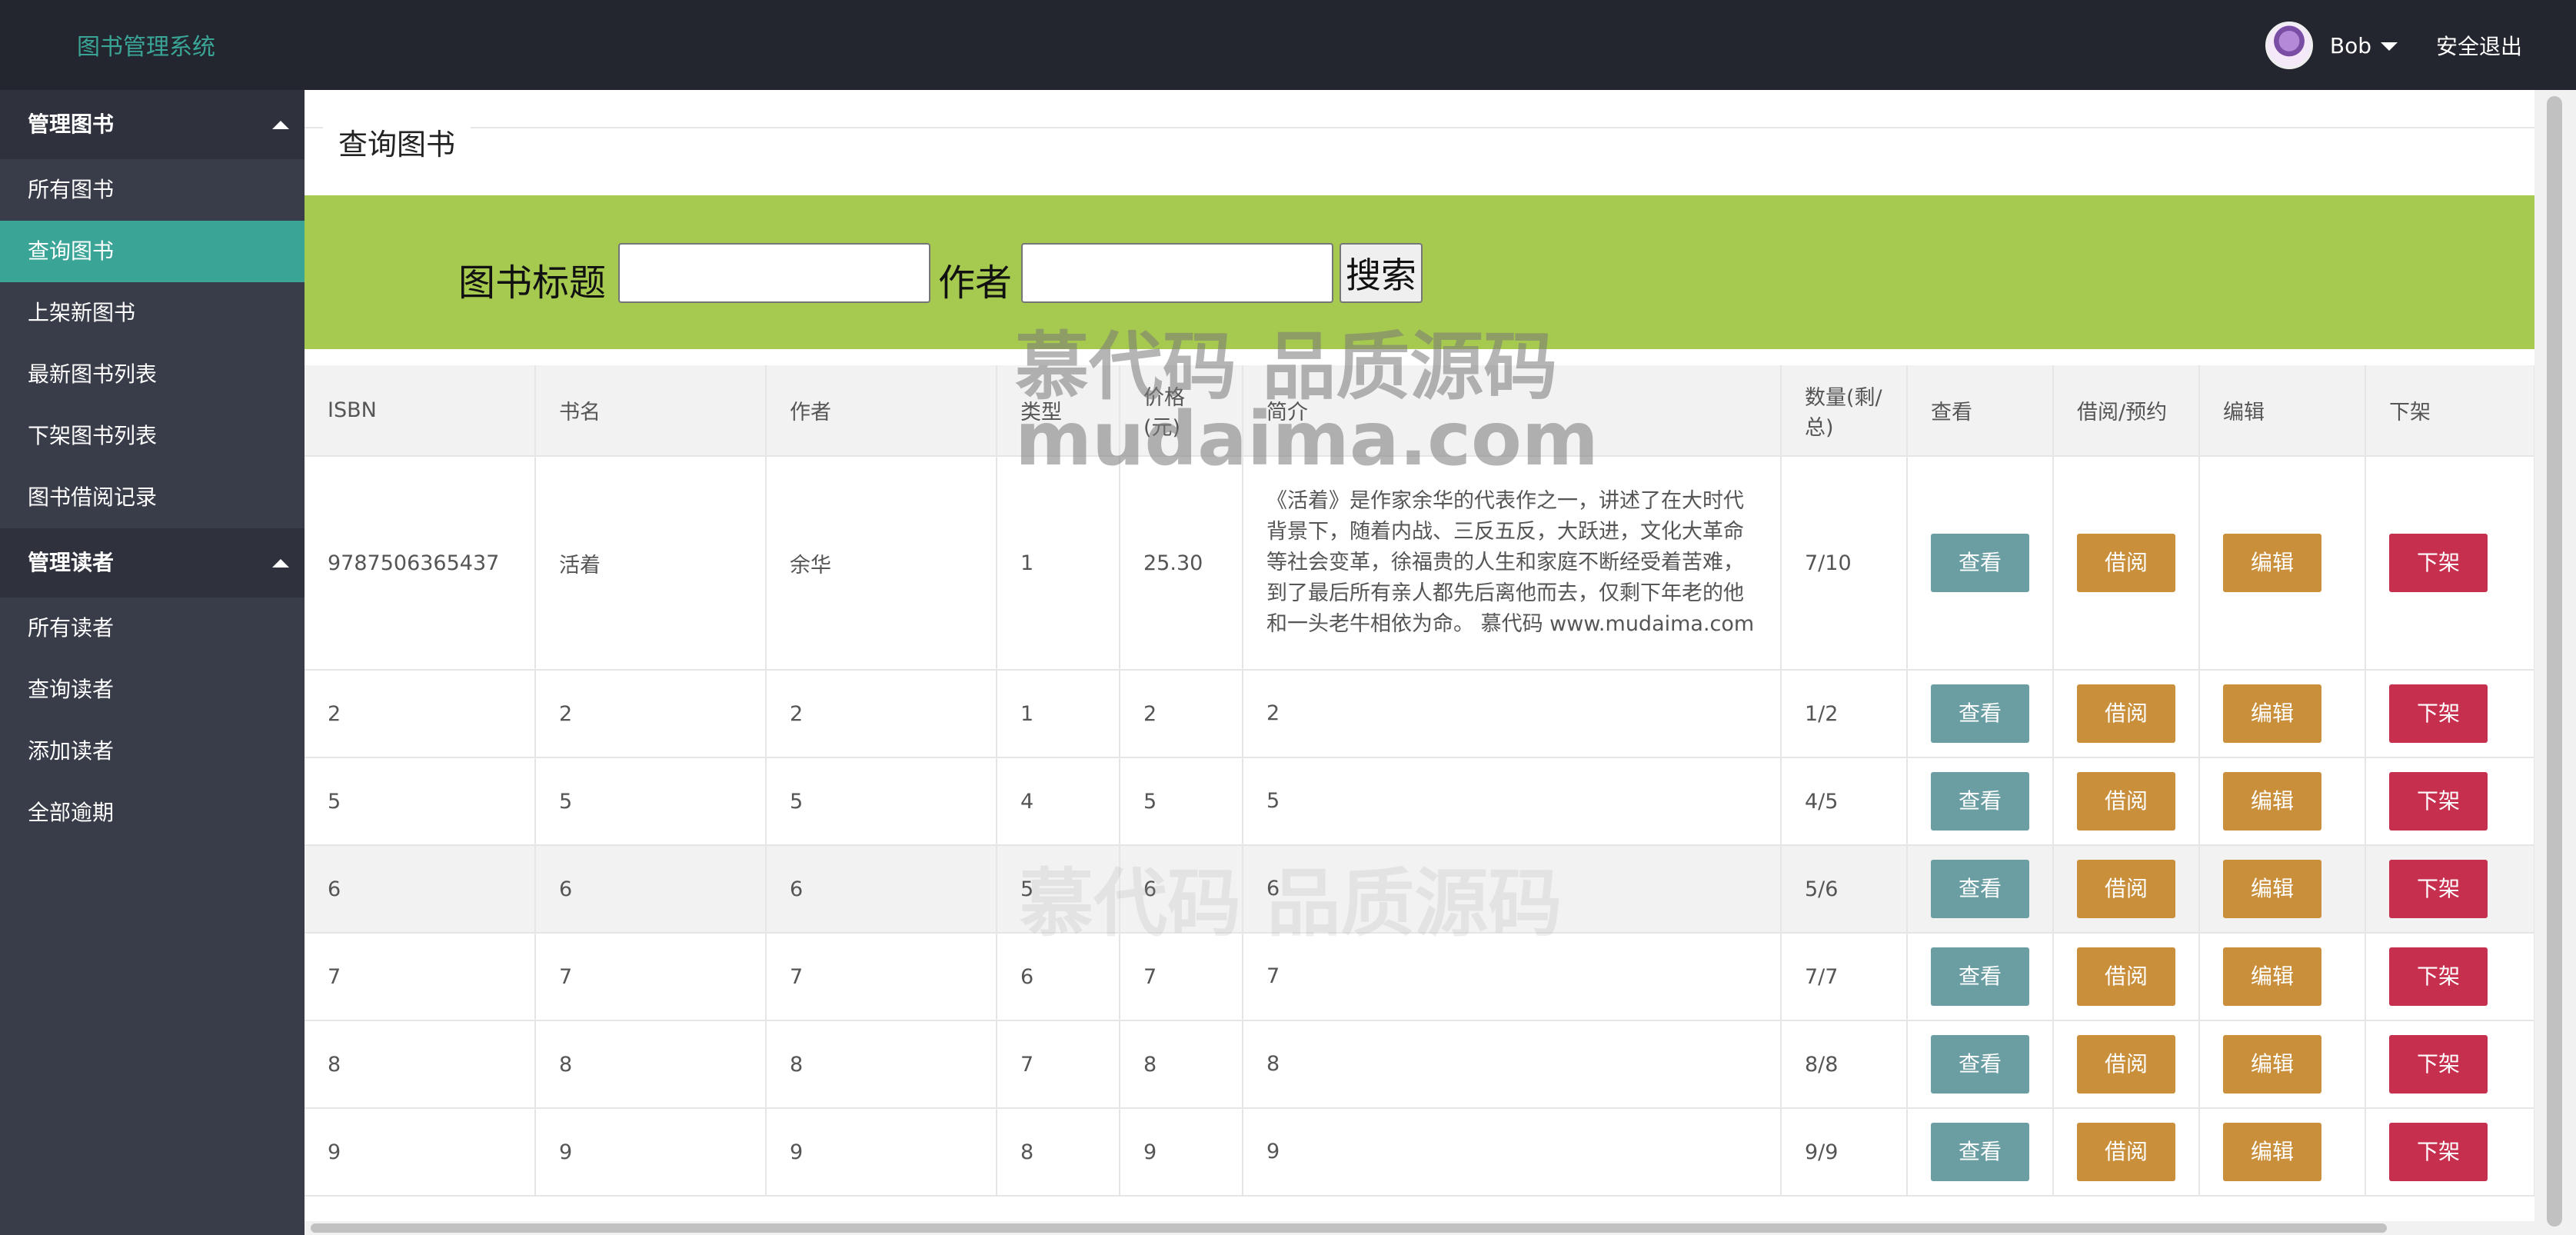 This screenshot has height=1235, width=2576. Describe the element at coordinates (1182, 563) in the screenshot. I see `cell-price: 25.30` at that location.